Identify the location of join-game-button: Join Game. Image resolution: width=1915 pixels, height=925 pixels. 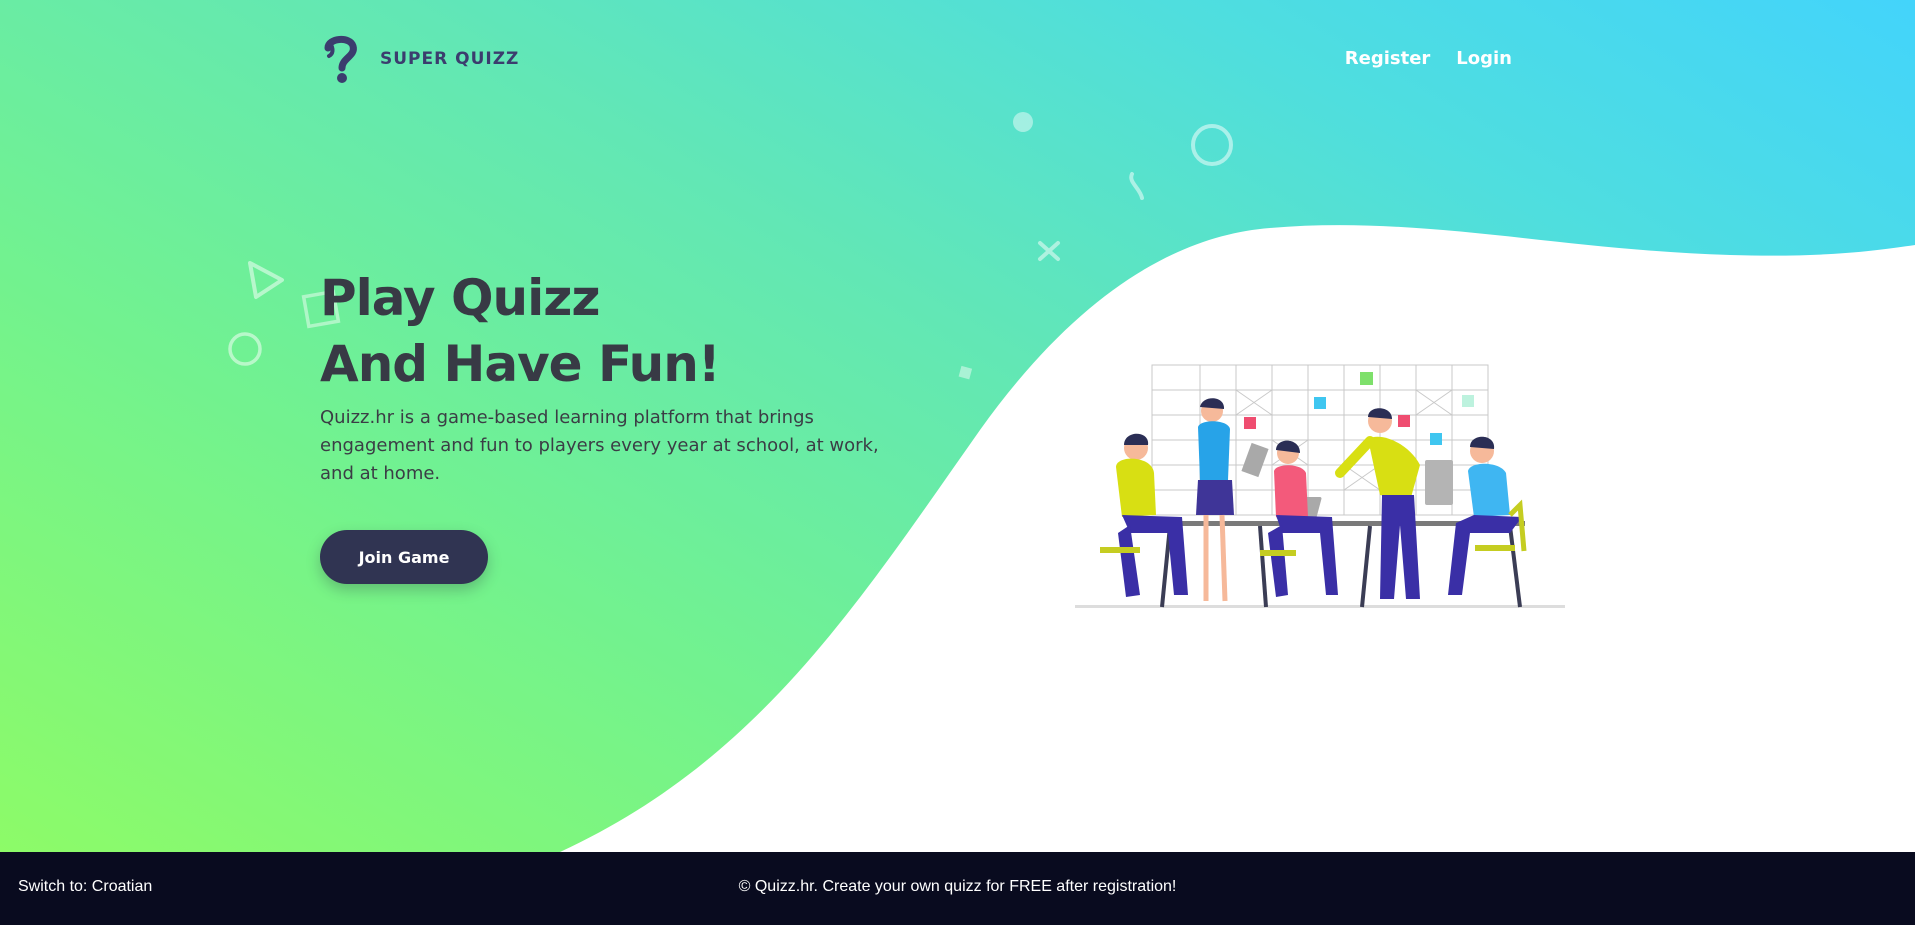
(404, 557).